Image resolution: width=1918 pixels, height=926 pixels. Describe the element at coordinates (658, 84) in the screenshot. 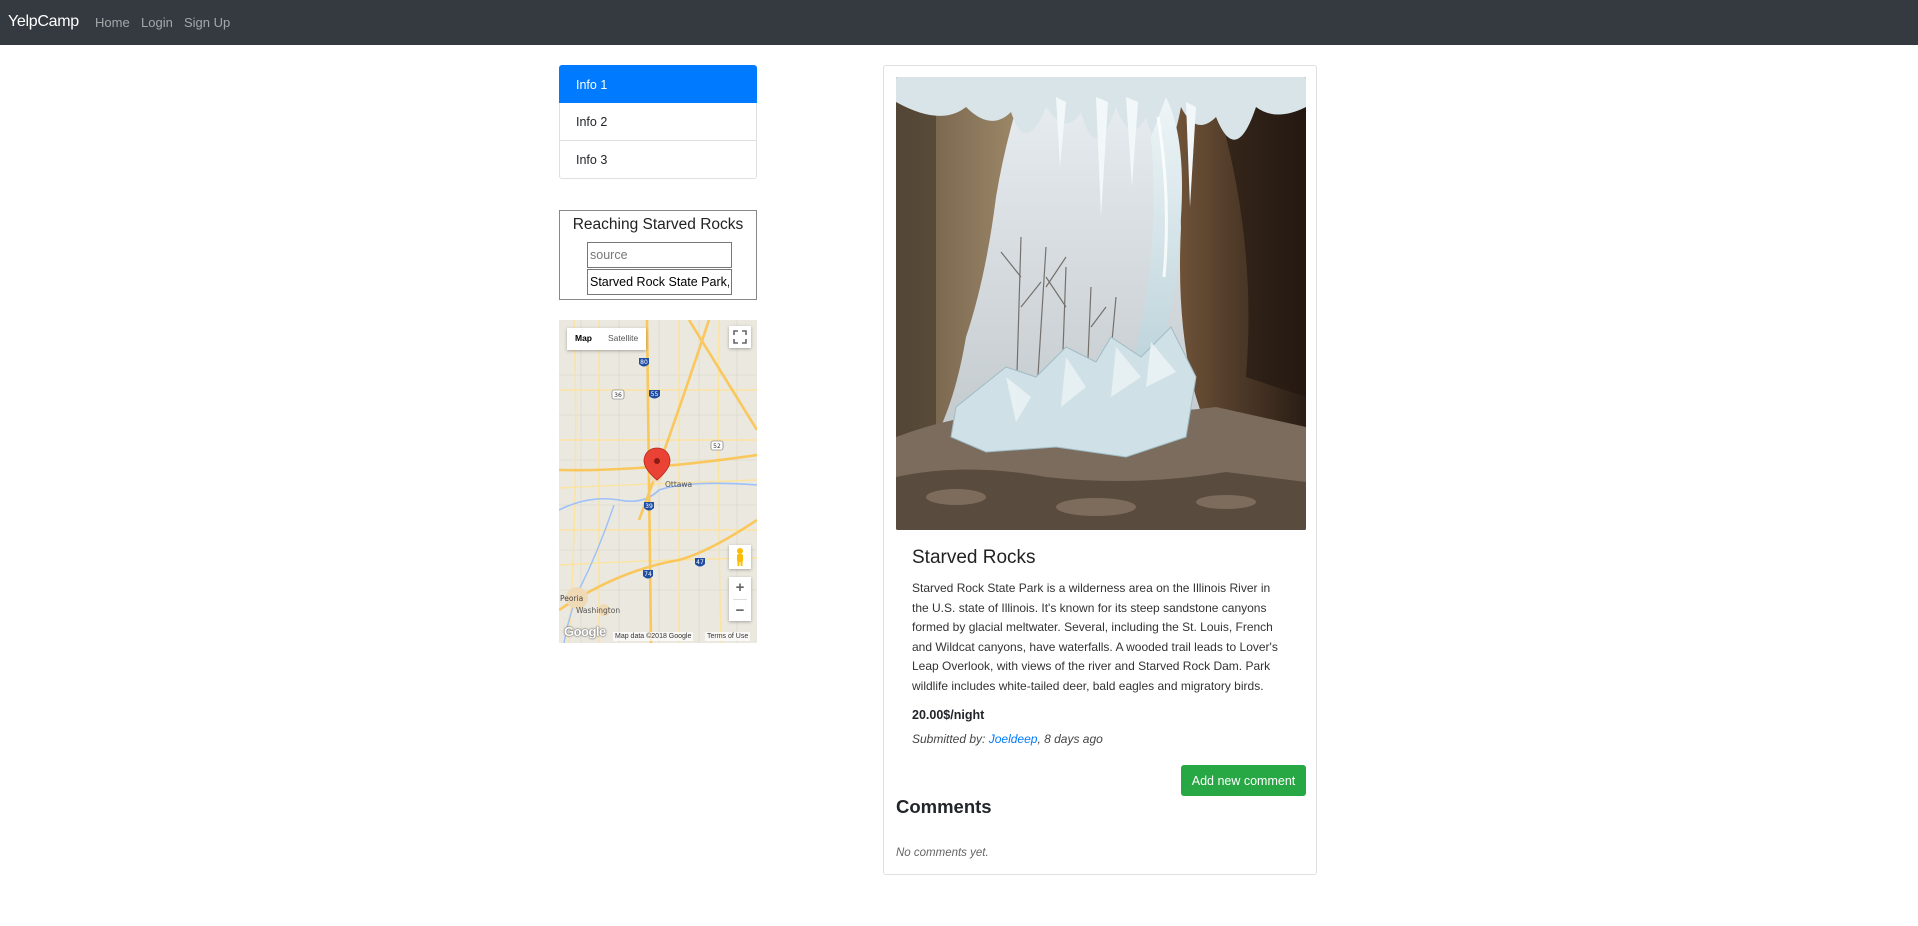

I see `list-item-info-1: Info 1` at that location.